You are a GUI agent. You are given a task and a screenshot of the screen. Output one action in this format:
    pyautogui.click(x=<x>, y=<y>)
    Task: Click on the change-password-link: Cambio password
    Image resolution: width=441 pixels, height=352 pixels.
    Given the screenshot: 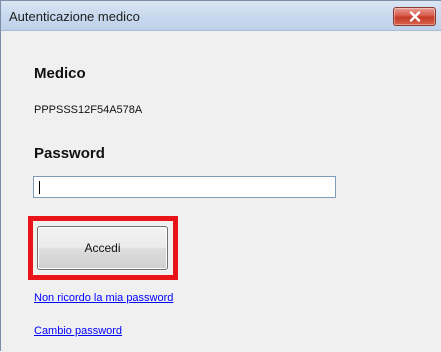 What is the action you would take?
    pyautogui.click(x=78, y=331)
    